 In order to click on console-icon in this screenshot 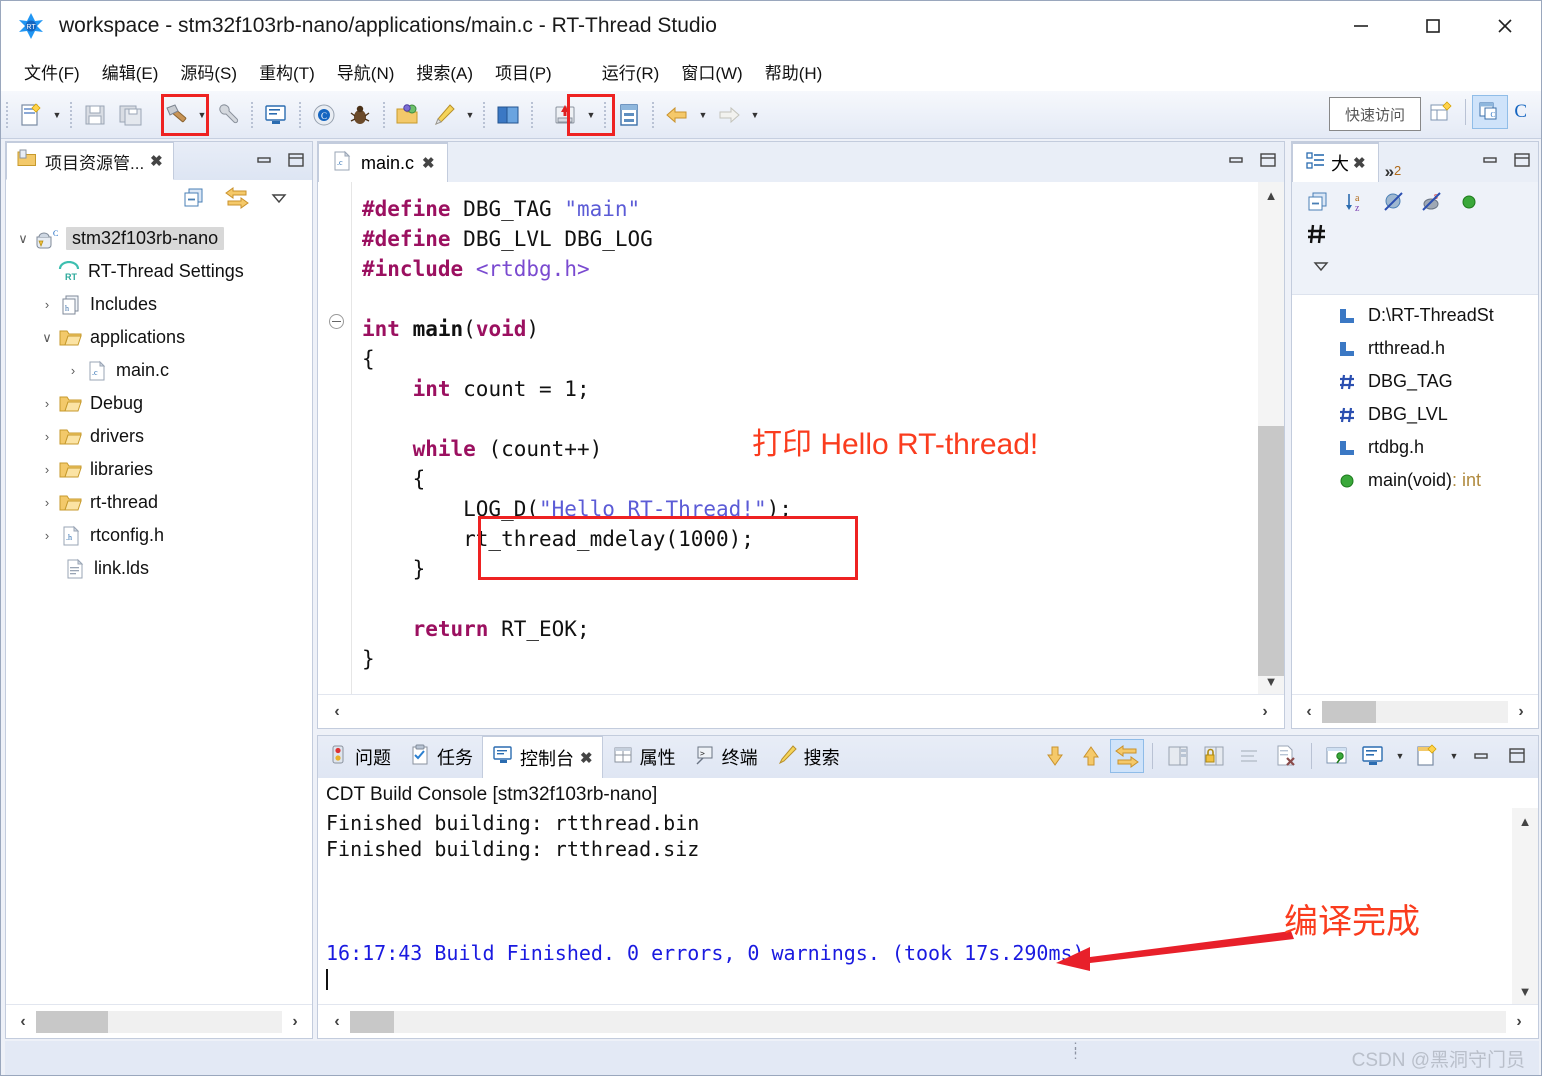, I will do `click(276, 115)`.